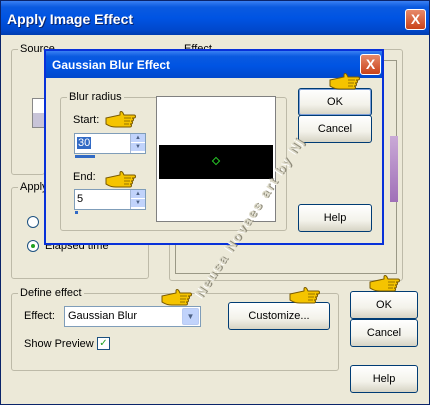 The height and width of the screenshot is (405, 430). I want to click on start-spinner: 30 ▲ ▼, so click(110, 143).